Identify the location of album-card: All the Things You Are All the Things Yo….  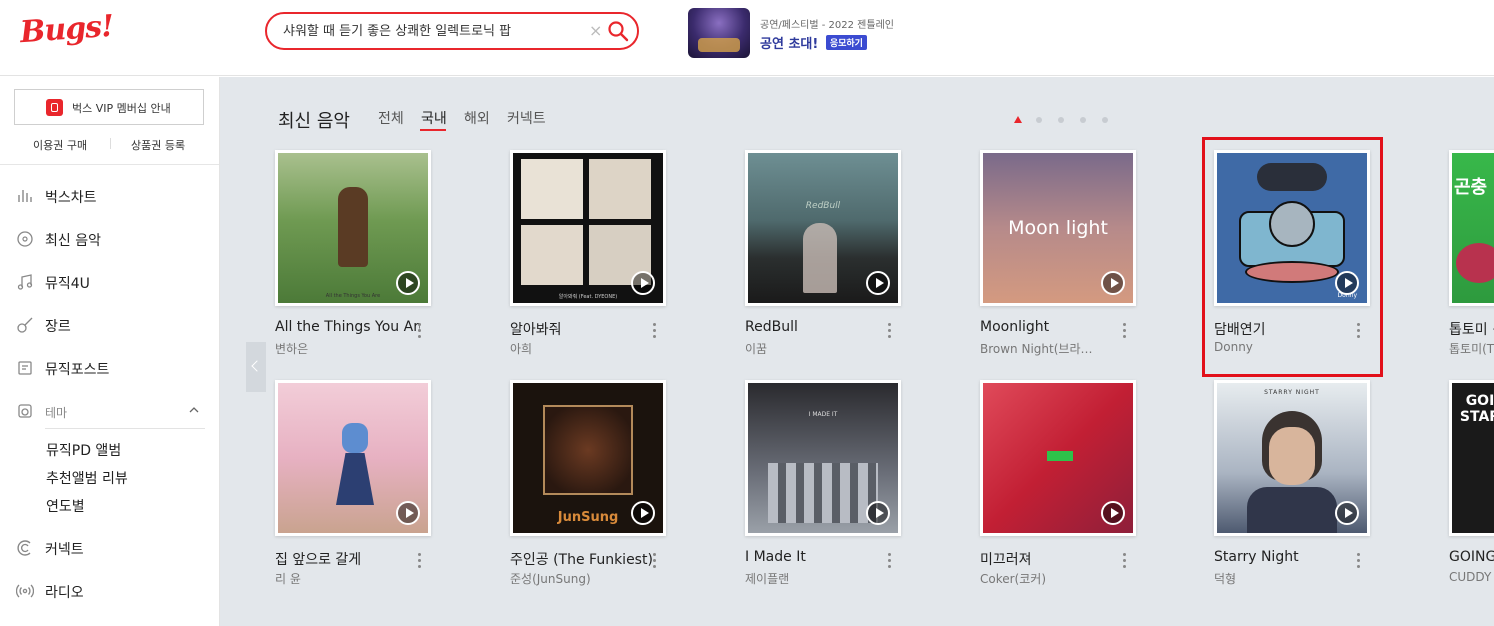
(375, 265).